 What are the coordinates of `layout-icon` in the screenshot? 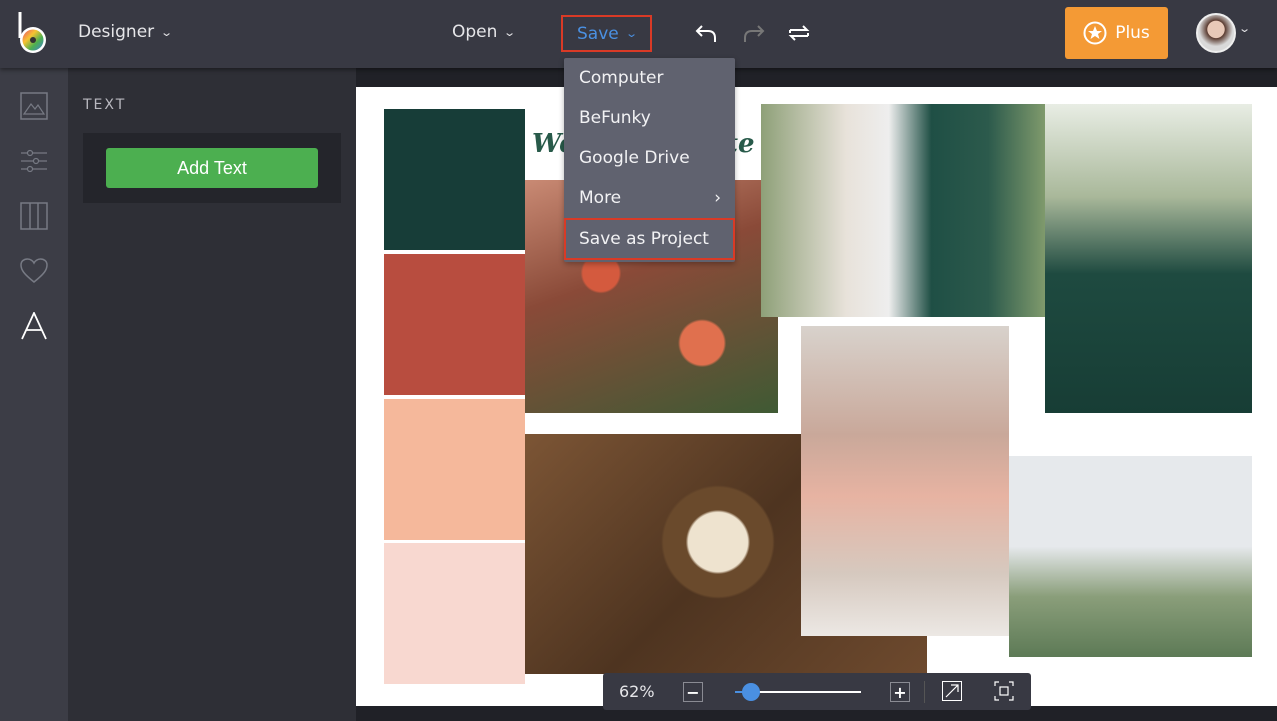 It's located at (34, 216).